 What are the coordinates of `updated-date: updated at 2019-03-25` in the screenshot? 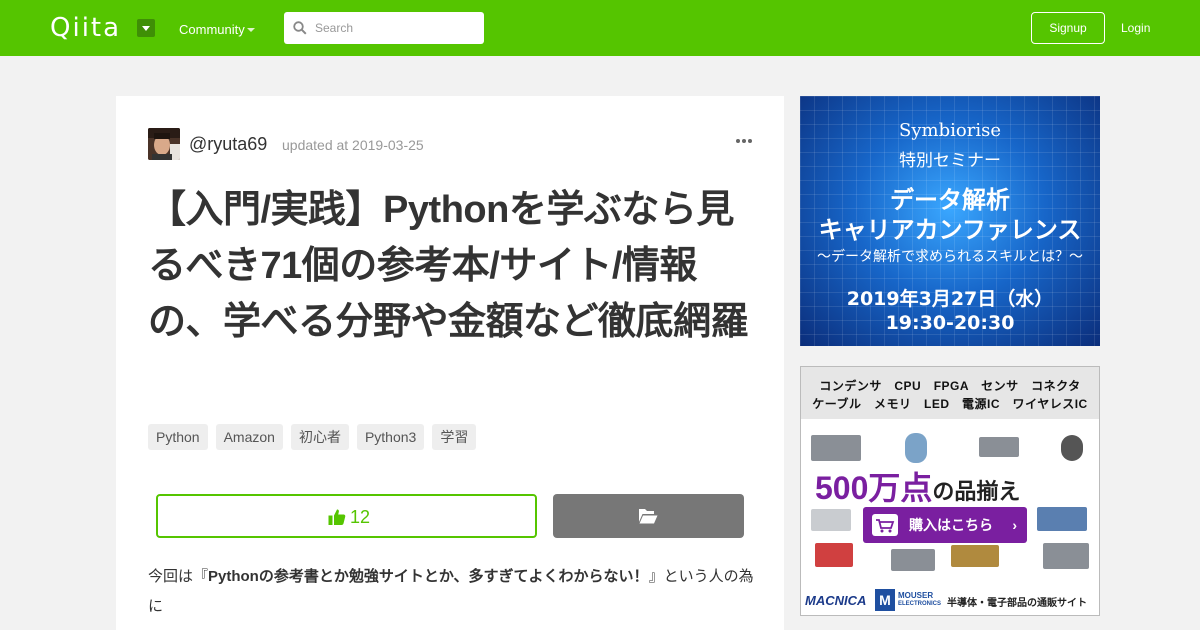 It's located at (353, 145).